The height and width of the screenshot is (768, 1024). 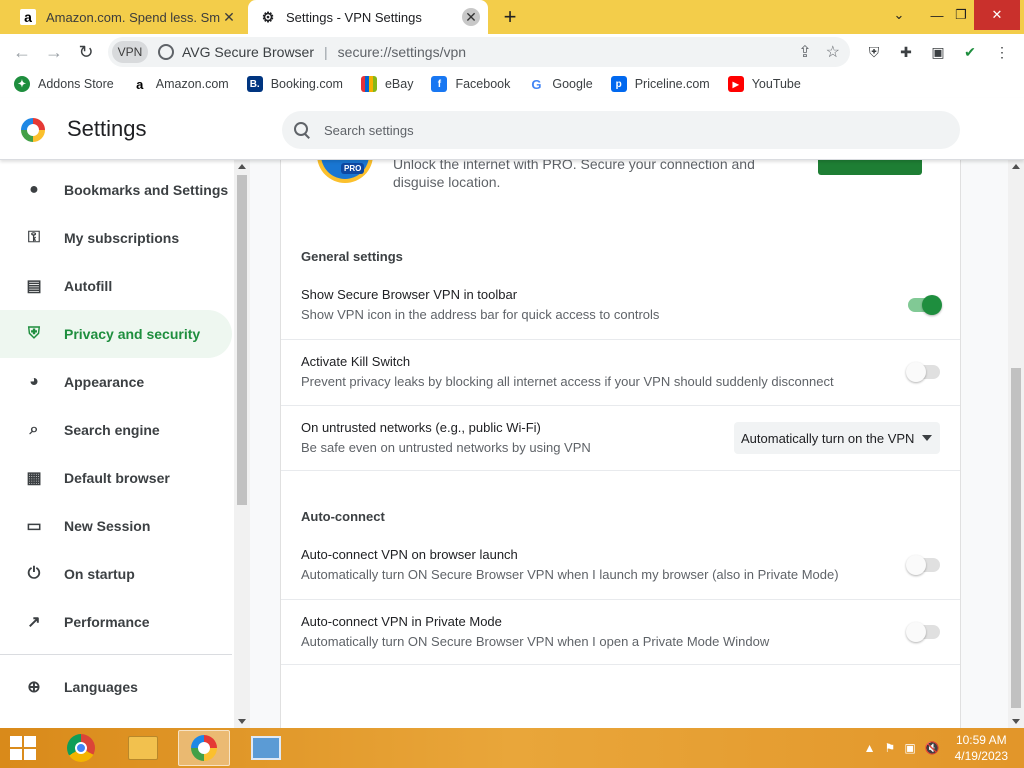 I want to click on url-text: secure://settings/vpn, so click(x=402, y=52).